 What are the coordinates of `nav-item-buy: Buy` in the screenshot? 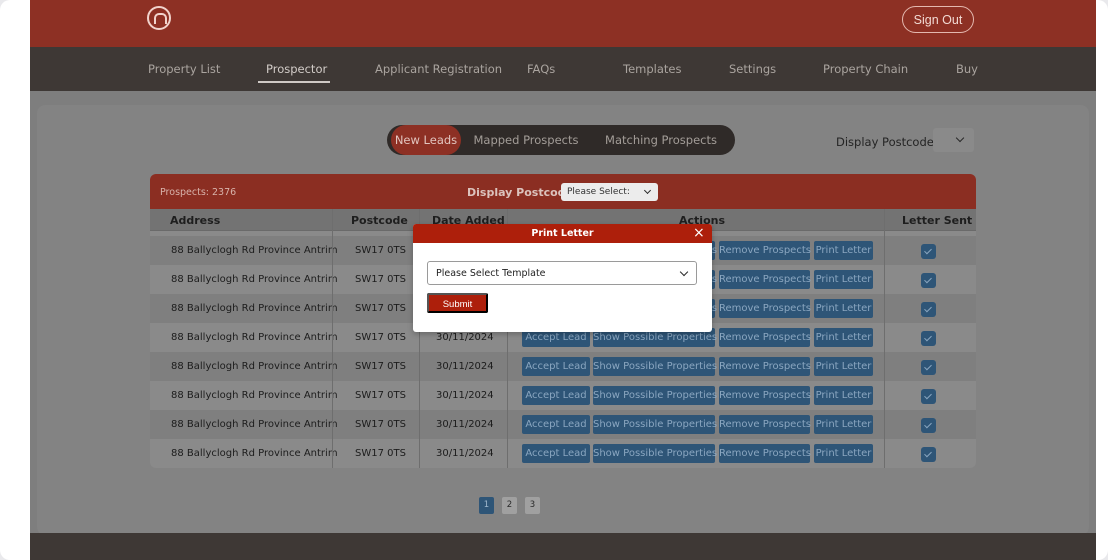 It's located at (967, 69).